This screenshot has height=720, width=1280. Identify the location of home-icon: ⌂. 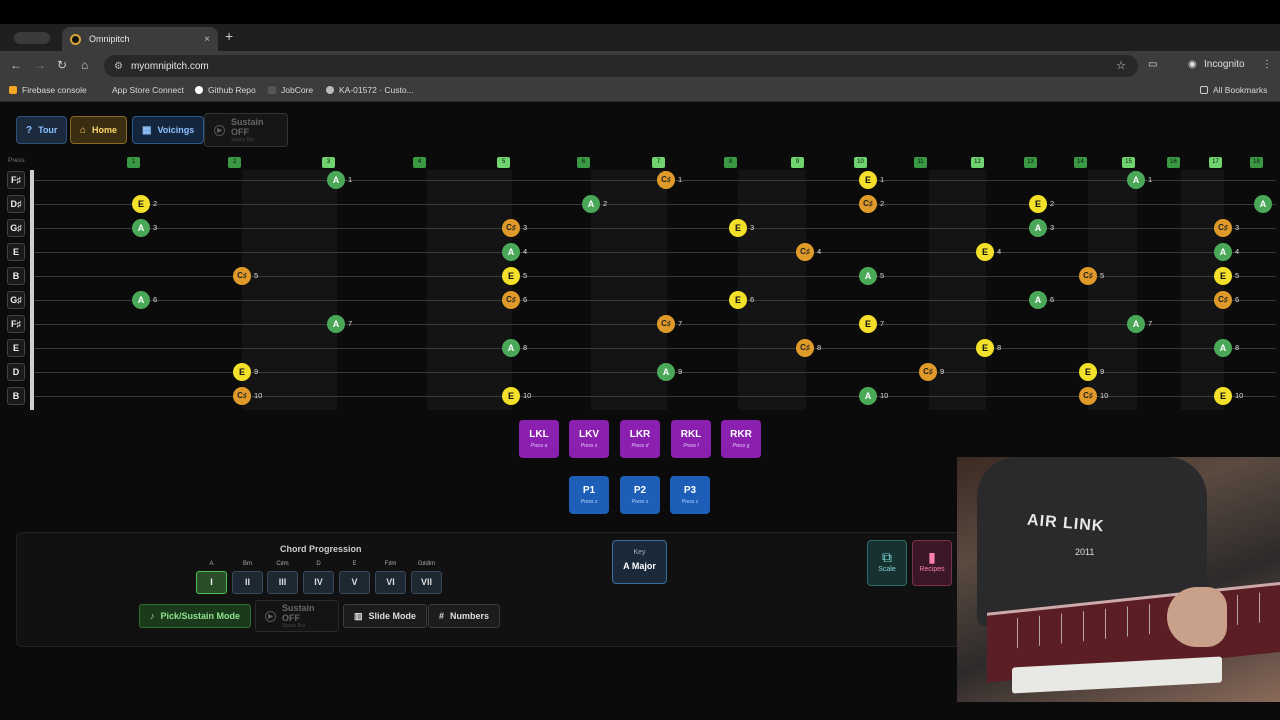
(84, 65).